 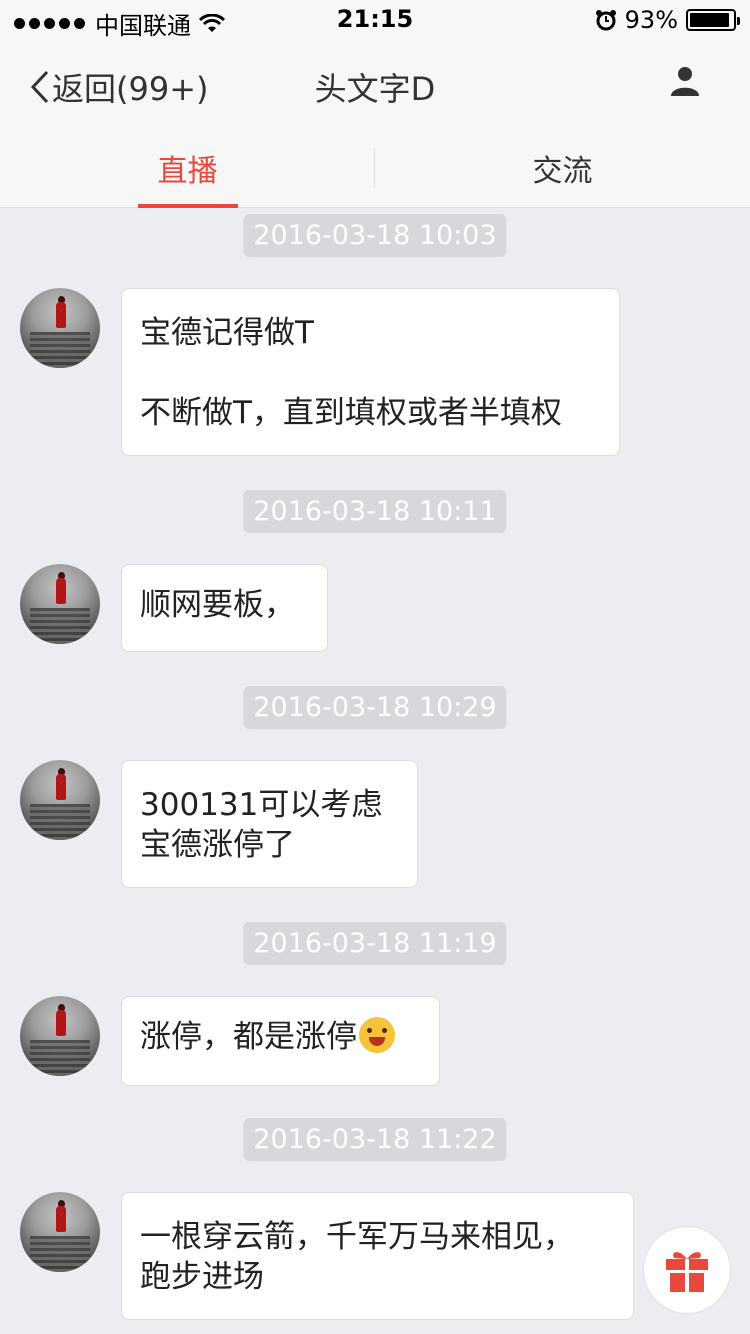 I want to click on tab-live: 直播, so click(x=187, y=169).